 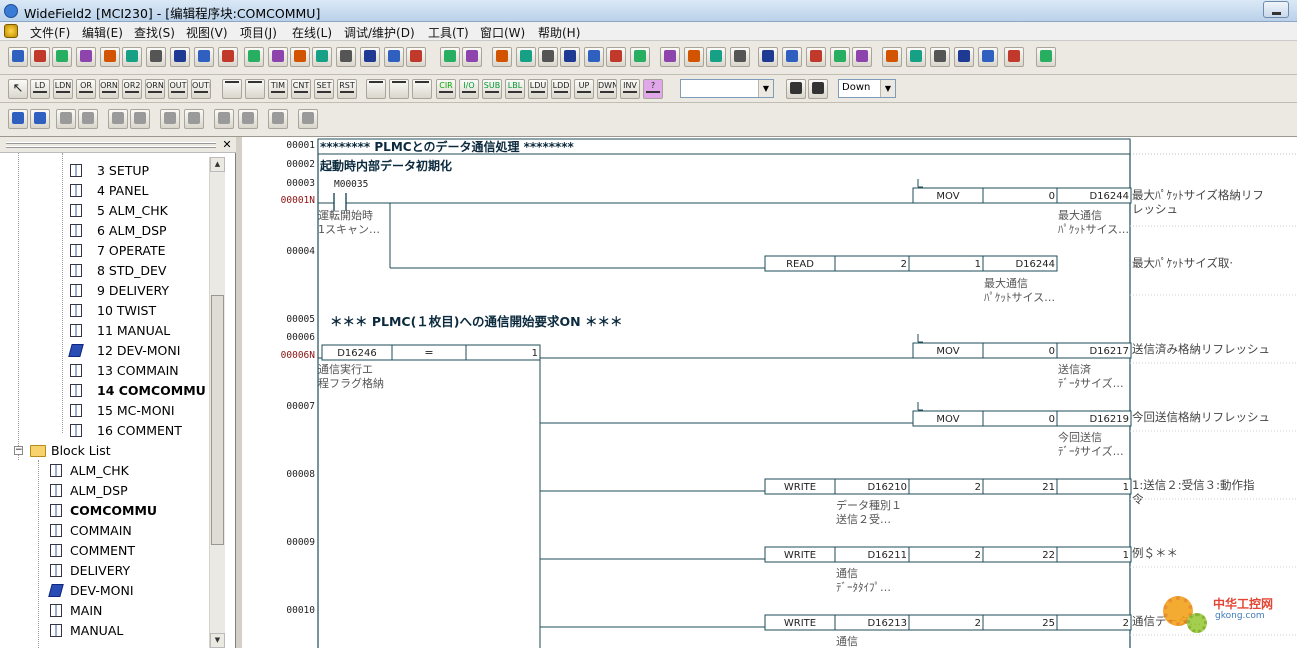 I want to click on menu-file: 文件(F), so click(x=50, y=32).